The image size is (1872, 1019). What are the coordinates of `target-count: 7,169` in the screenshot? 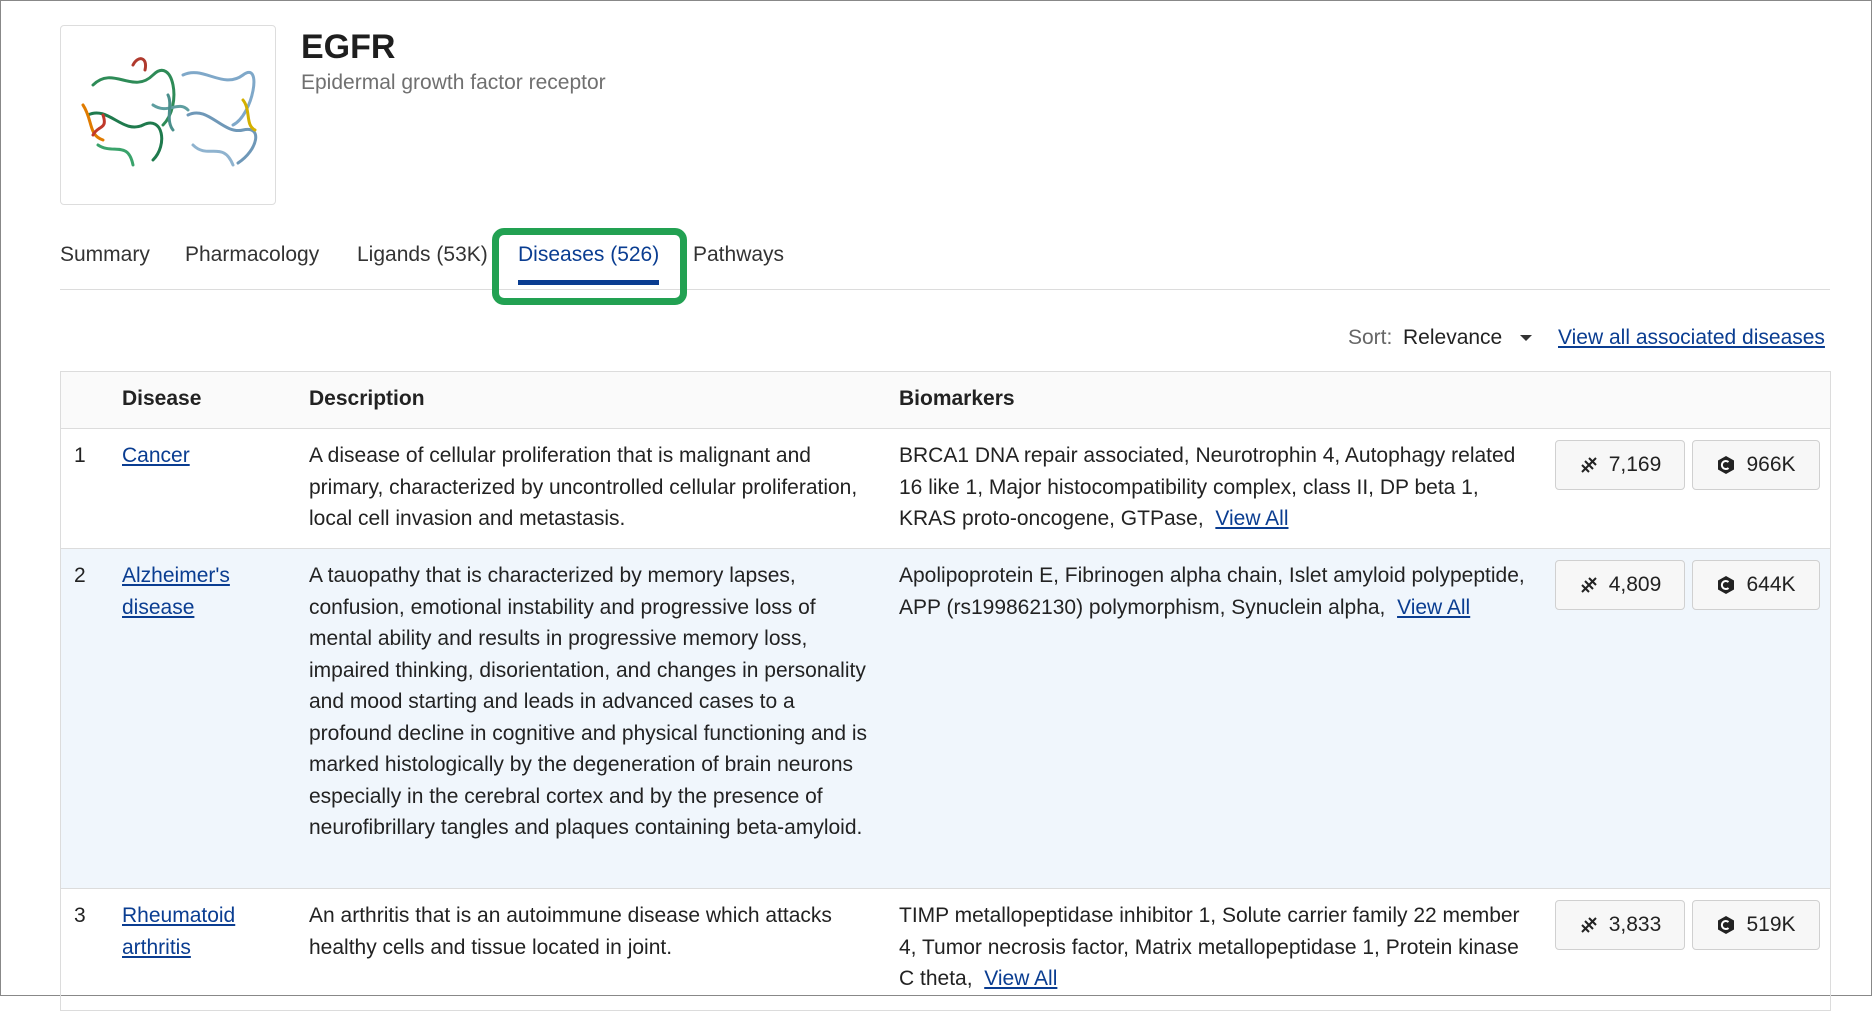 It's located at (1635, 464).